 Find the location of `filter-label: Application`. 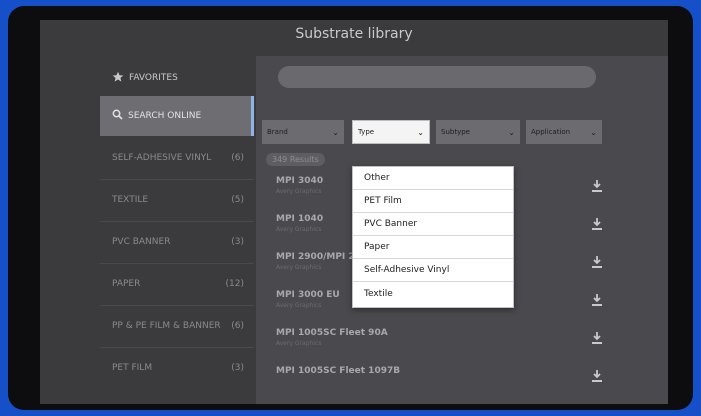

filter-label: Application is located at coordinates (551, 132).